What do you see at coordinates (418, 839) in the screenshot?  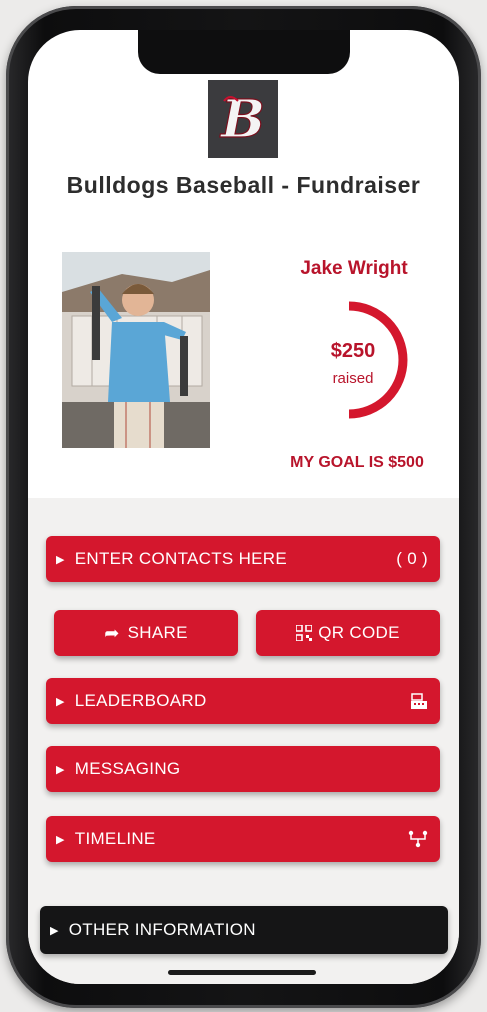 I see `network-icon` at bounding box center [418, 839].